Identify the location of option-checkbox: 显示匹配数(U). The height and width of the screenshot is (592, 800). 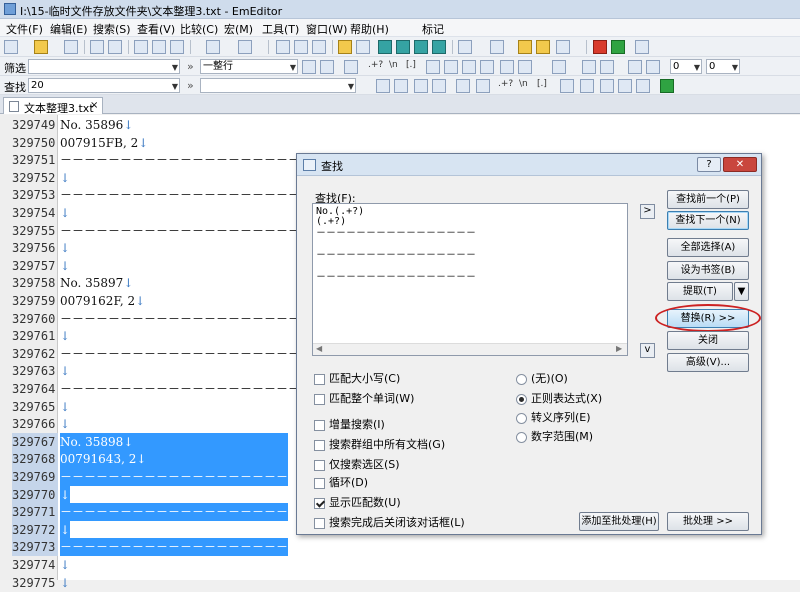
(357, 502).